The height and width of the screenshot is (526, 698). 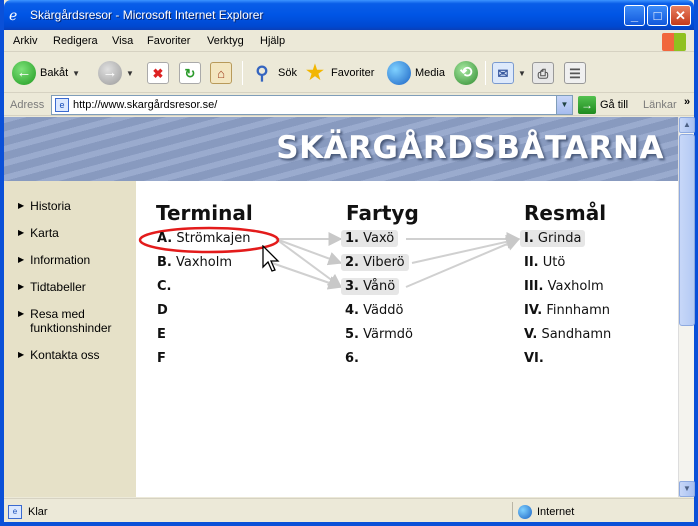 I want to click on nav-item-kontakta-oss: ▶ Kontakta oss, so click(x=77, y=355).